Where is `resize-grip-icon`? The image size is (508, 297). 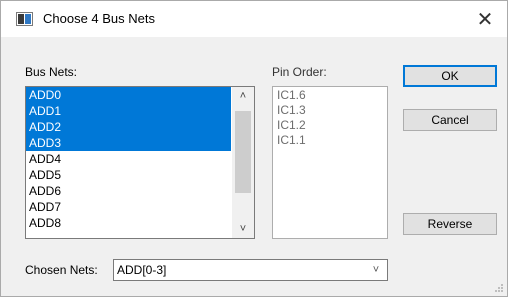 resize-grip-icon is located at coordinates (499, 288).